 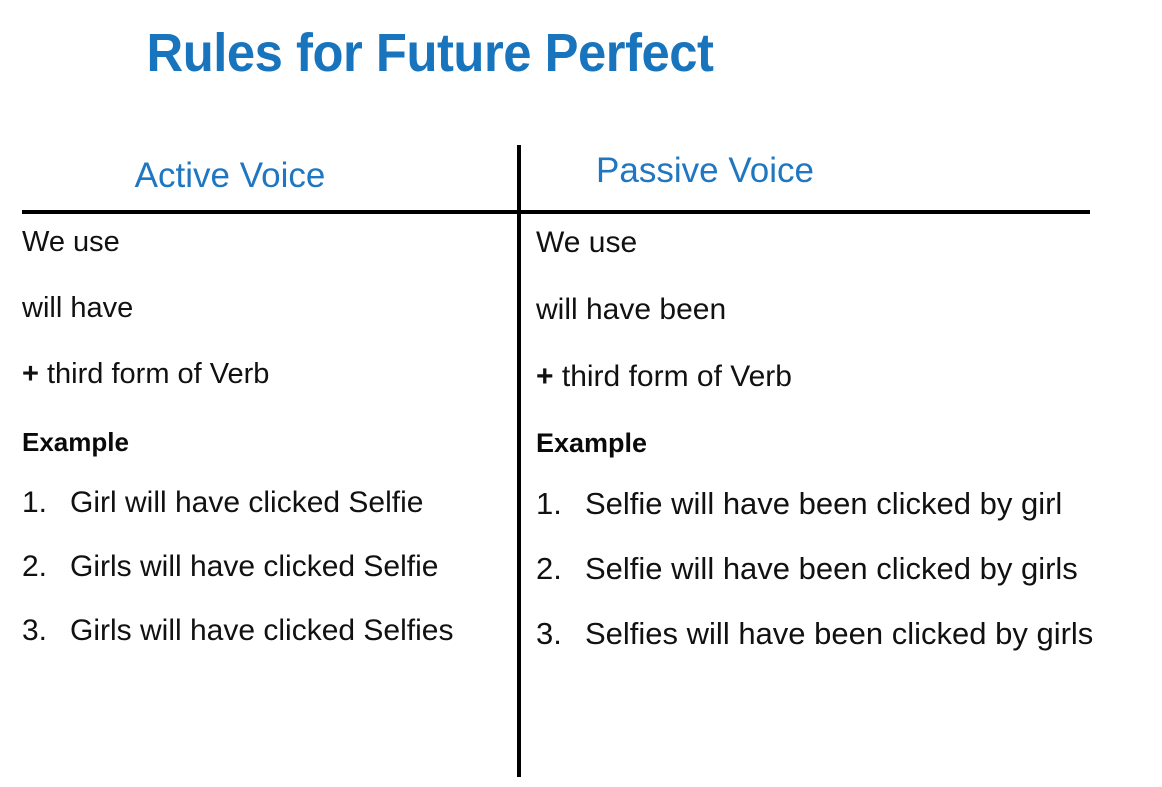 I want to click on list-item-text: Girl will have clicked Selfie, so click(x=247, y=502).